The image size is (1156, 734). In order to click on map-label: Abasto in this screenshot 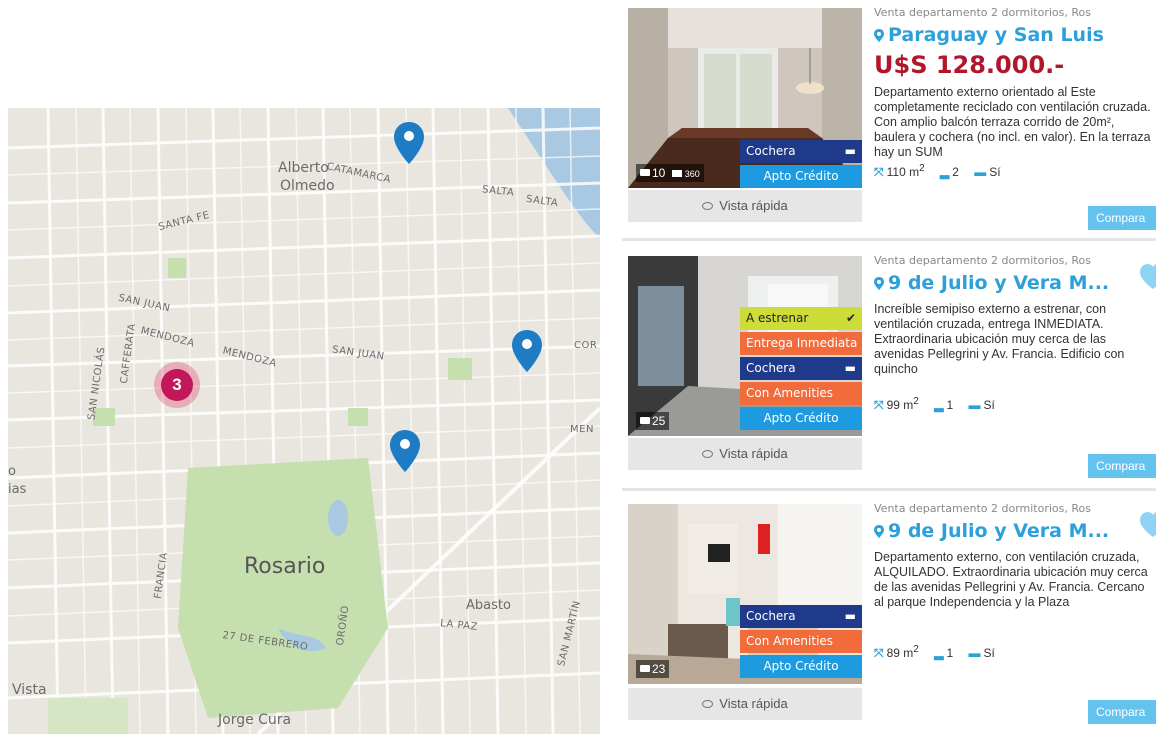, I will do `click(488, 605)`.